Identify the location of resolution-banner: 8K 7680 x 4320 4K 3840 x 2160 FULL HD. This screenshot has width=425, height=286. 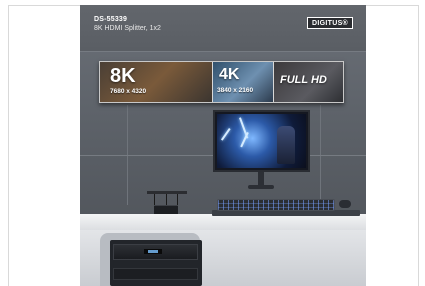
(221, 82).